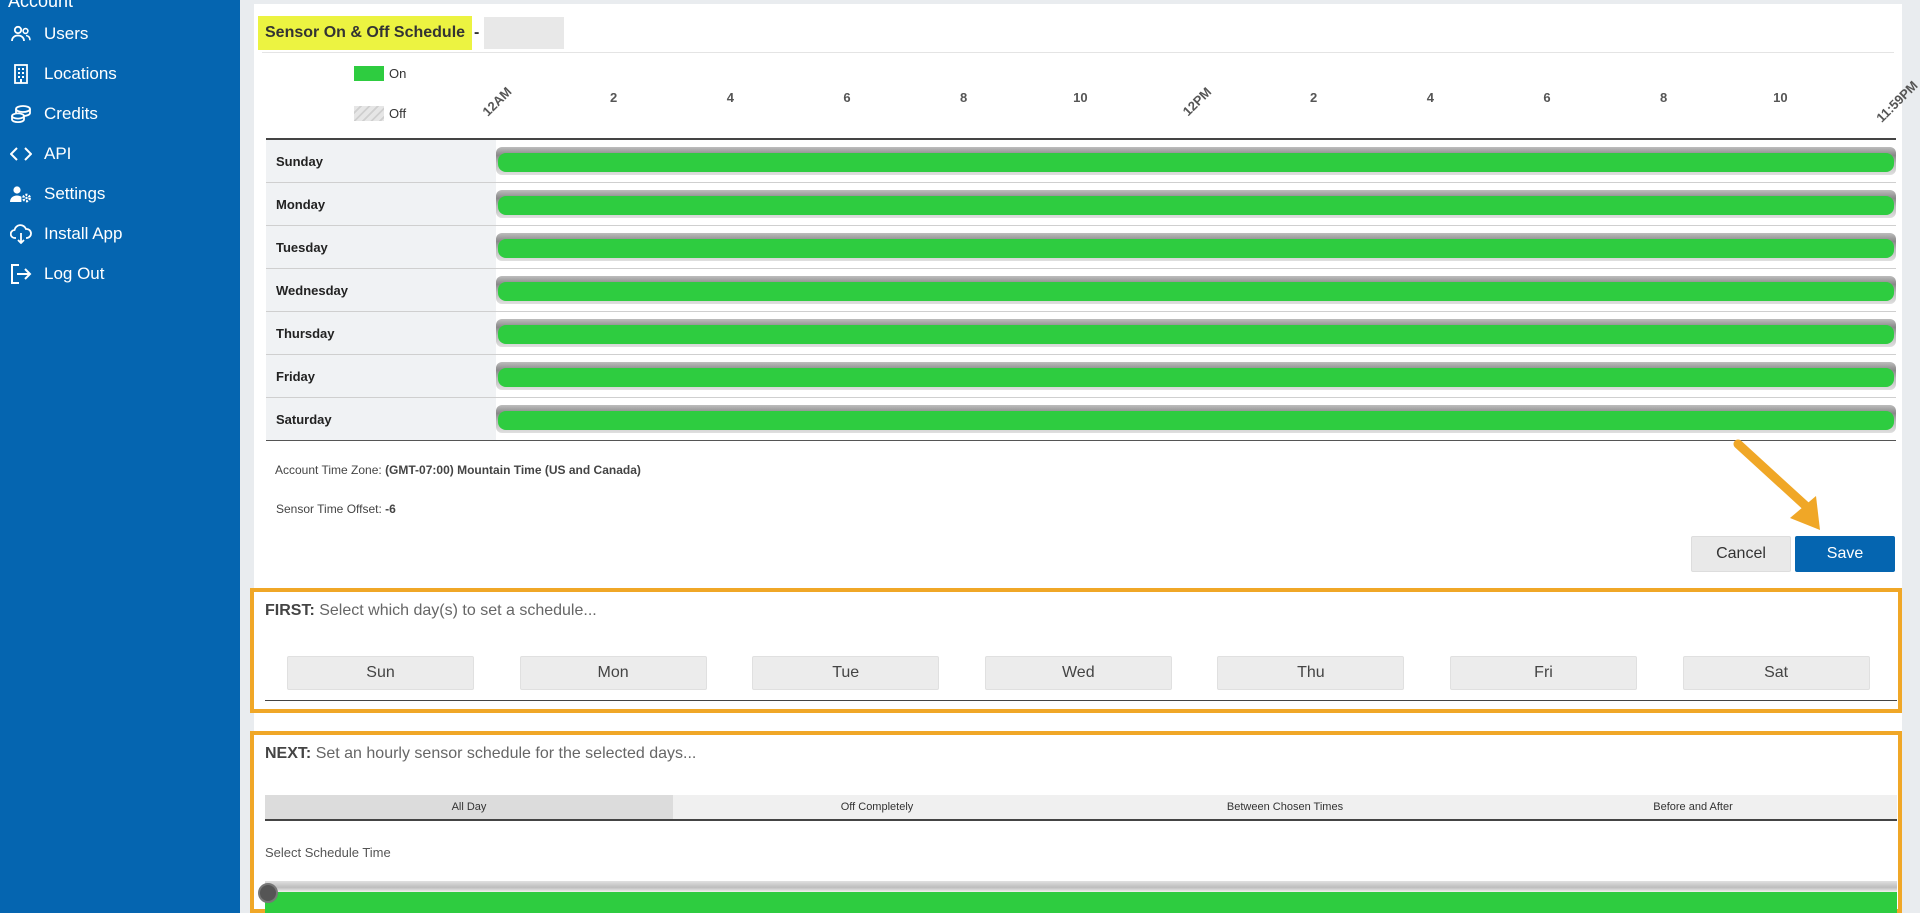 This screenshot has width=1920, height=913. I want to click on timezone-label: Account Time Zone:, so click(328, 470).